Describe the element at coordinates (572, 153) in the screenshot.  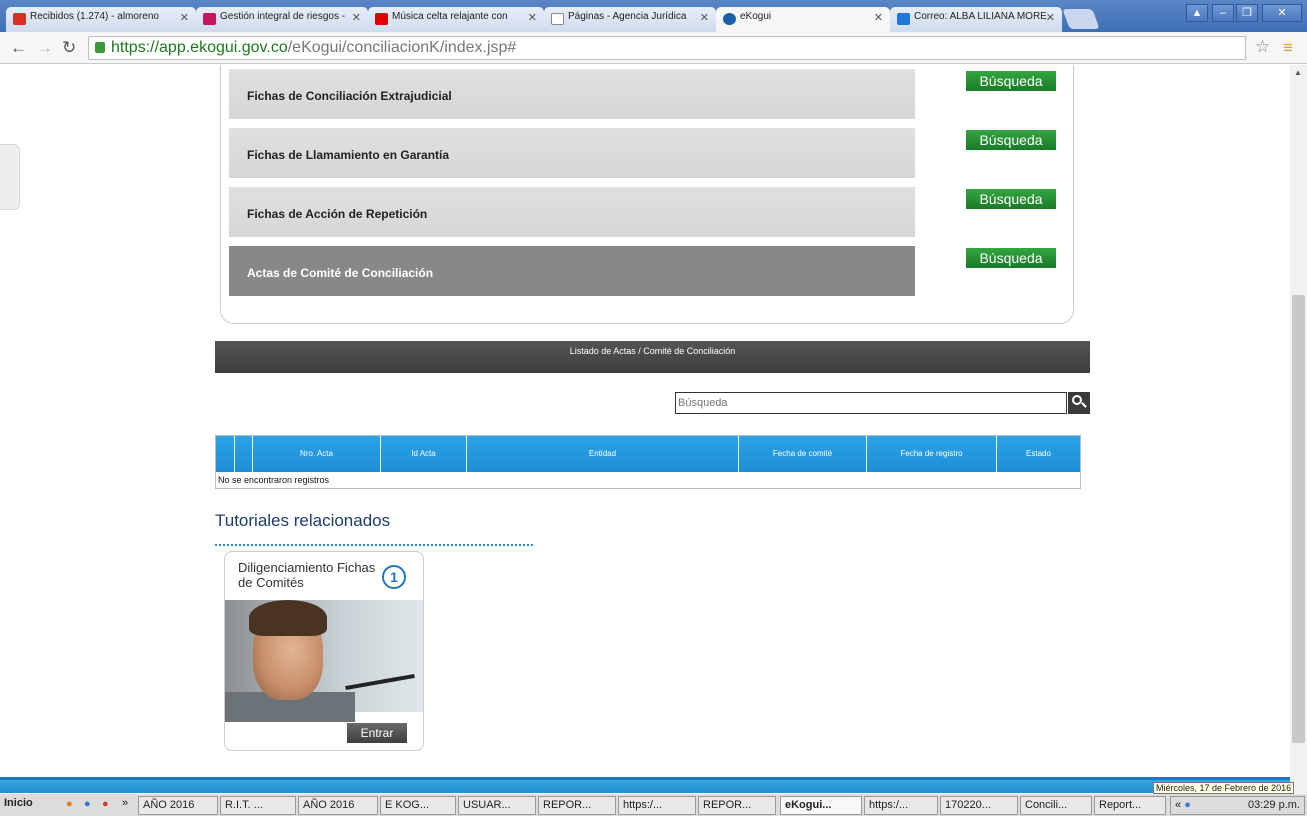
I see `card-llamamiento-garantia: Fichas de Llamamiento en Garantía` at that location.